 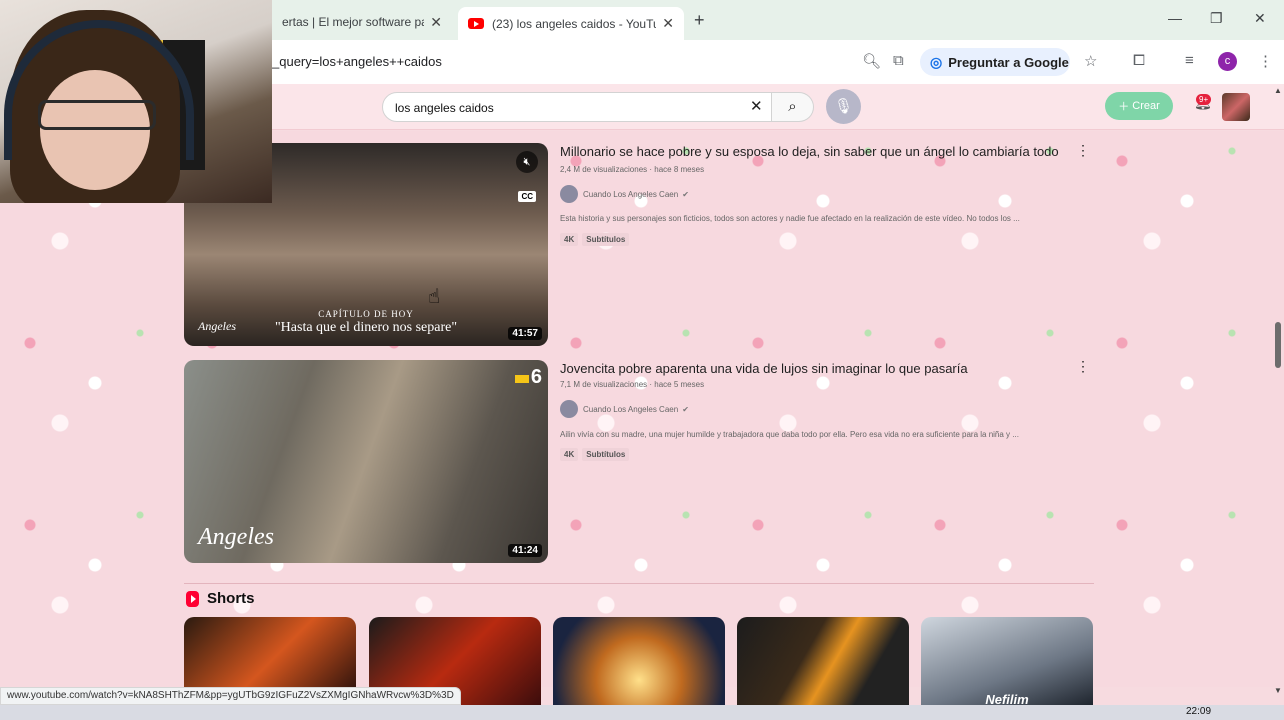 What do you see at coordinates (1090, 61) in the screenshot?
I see `bookmark-star-icon: ☆` at bounding box center [1090, 61].